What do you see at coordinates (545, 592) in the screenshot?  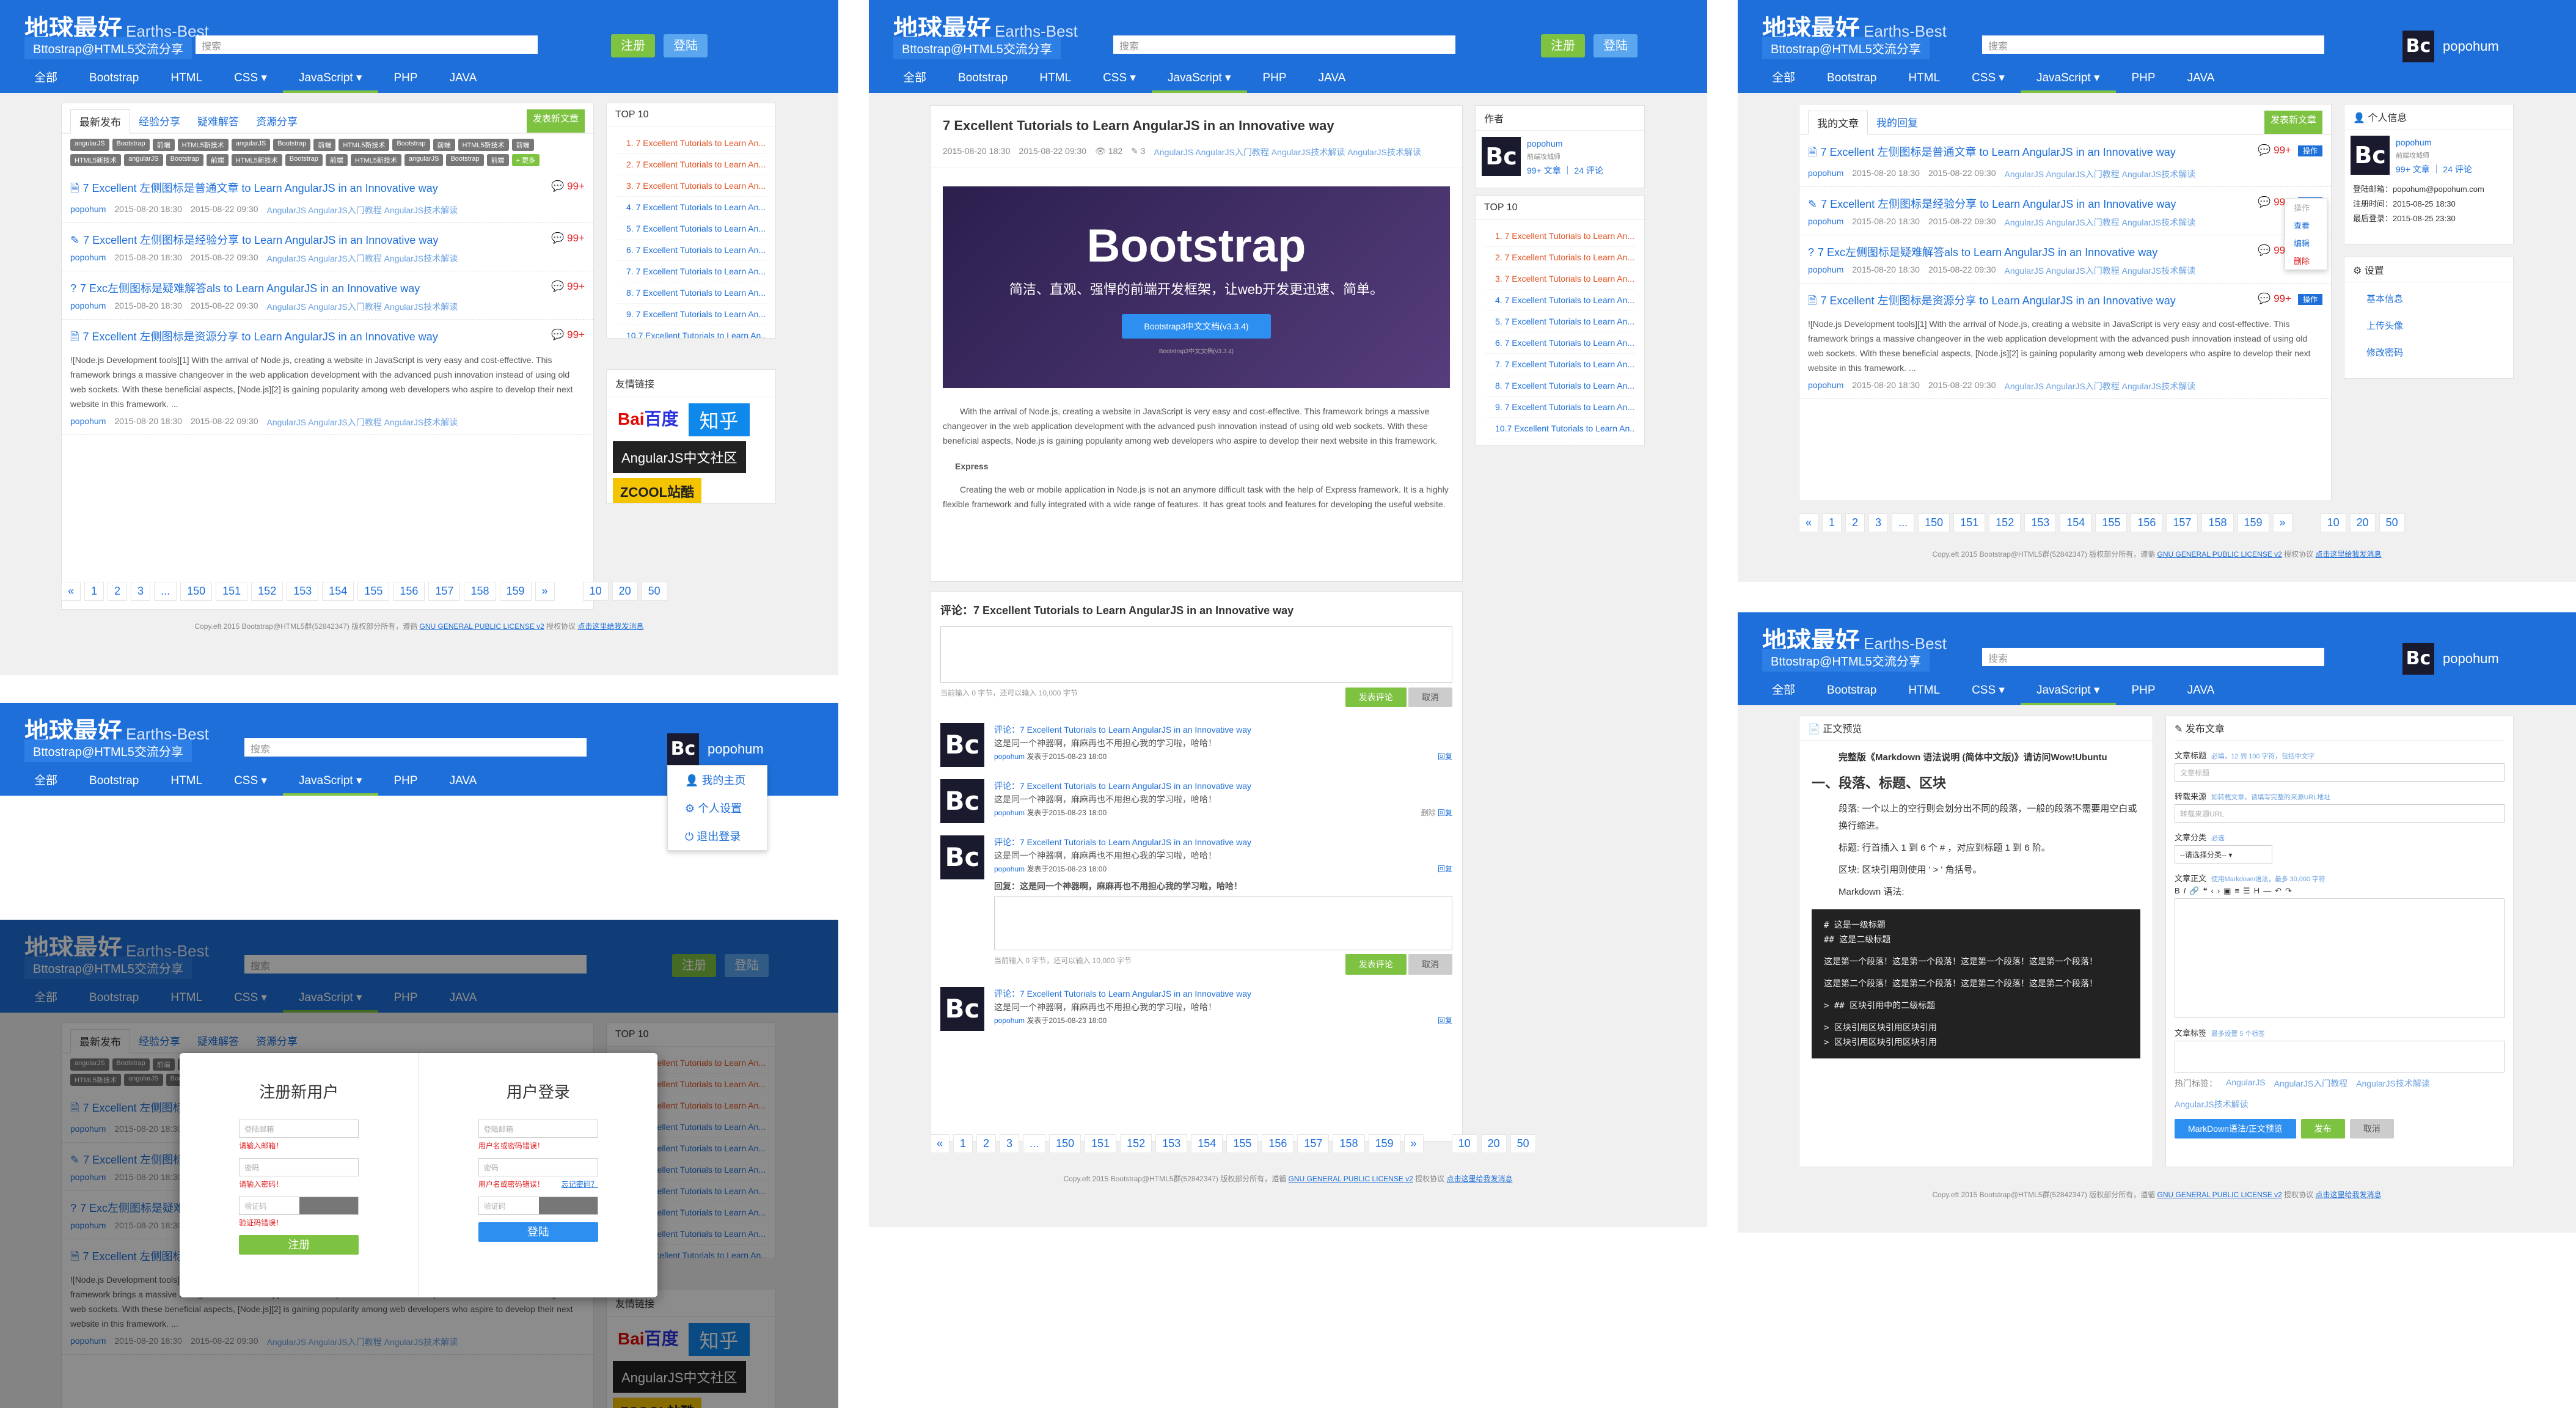 I see `page-link: »` at bounding box center [545, 592].